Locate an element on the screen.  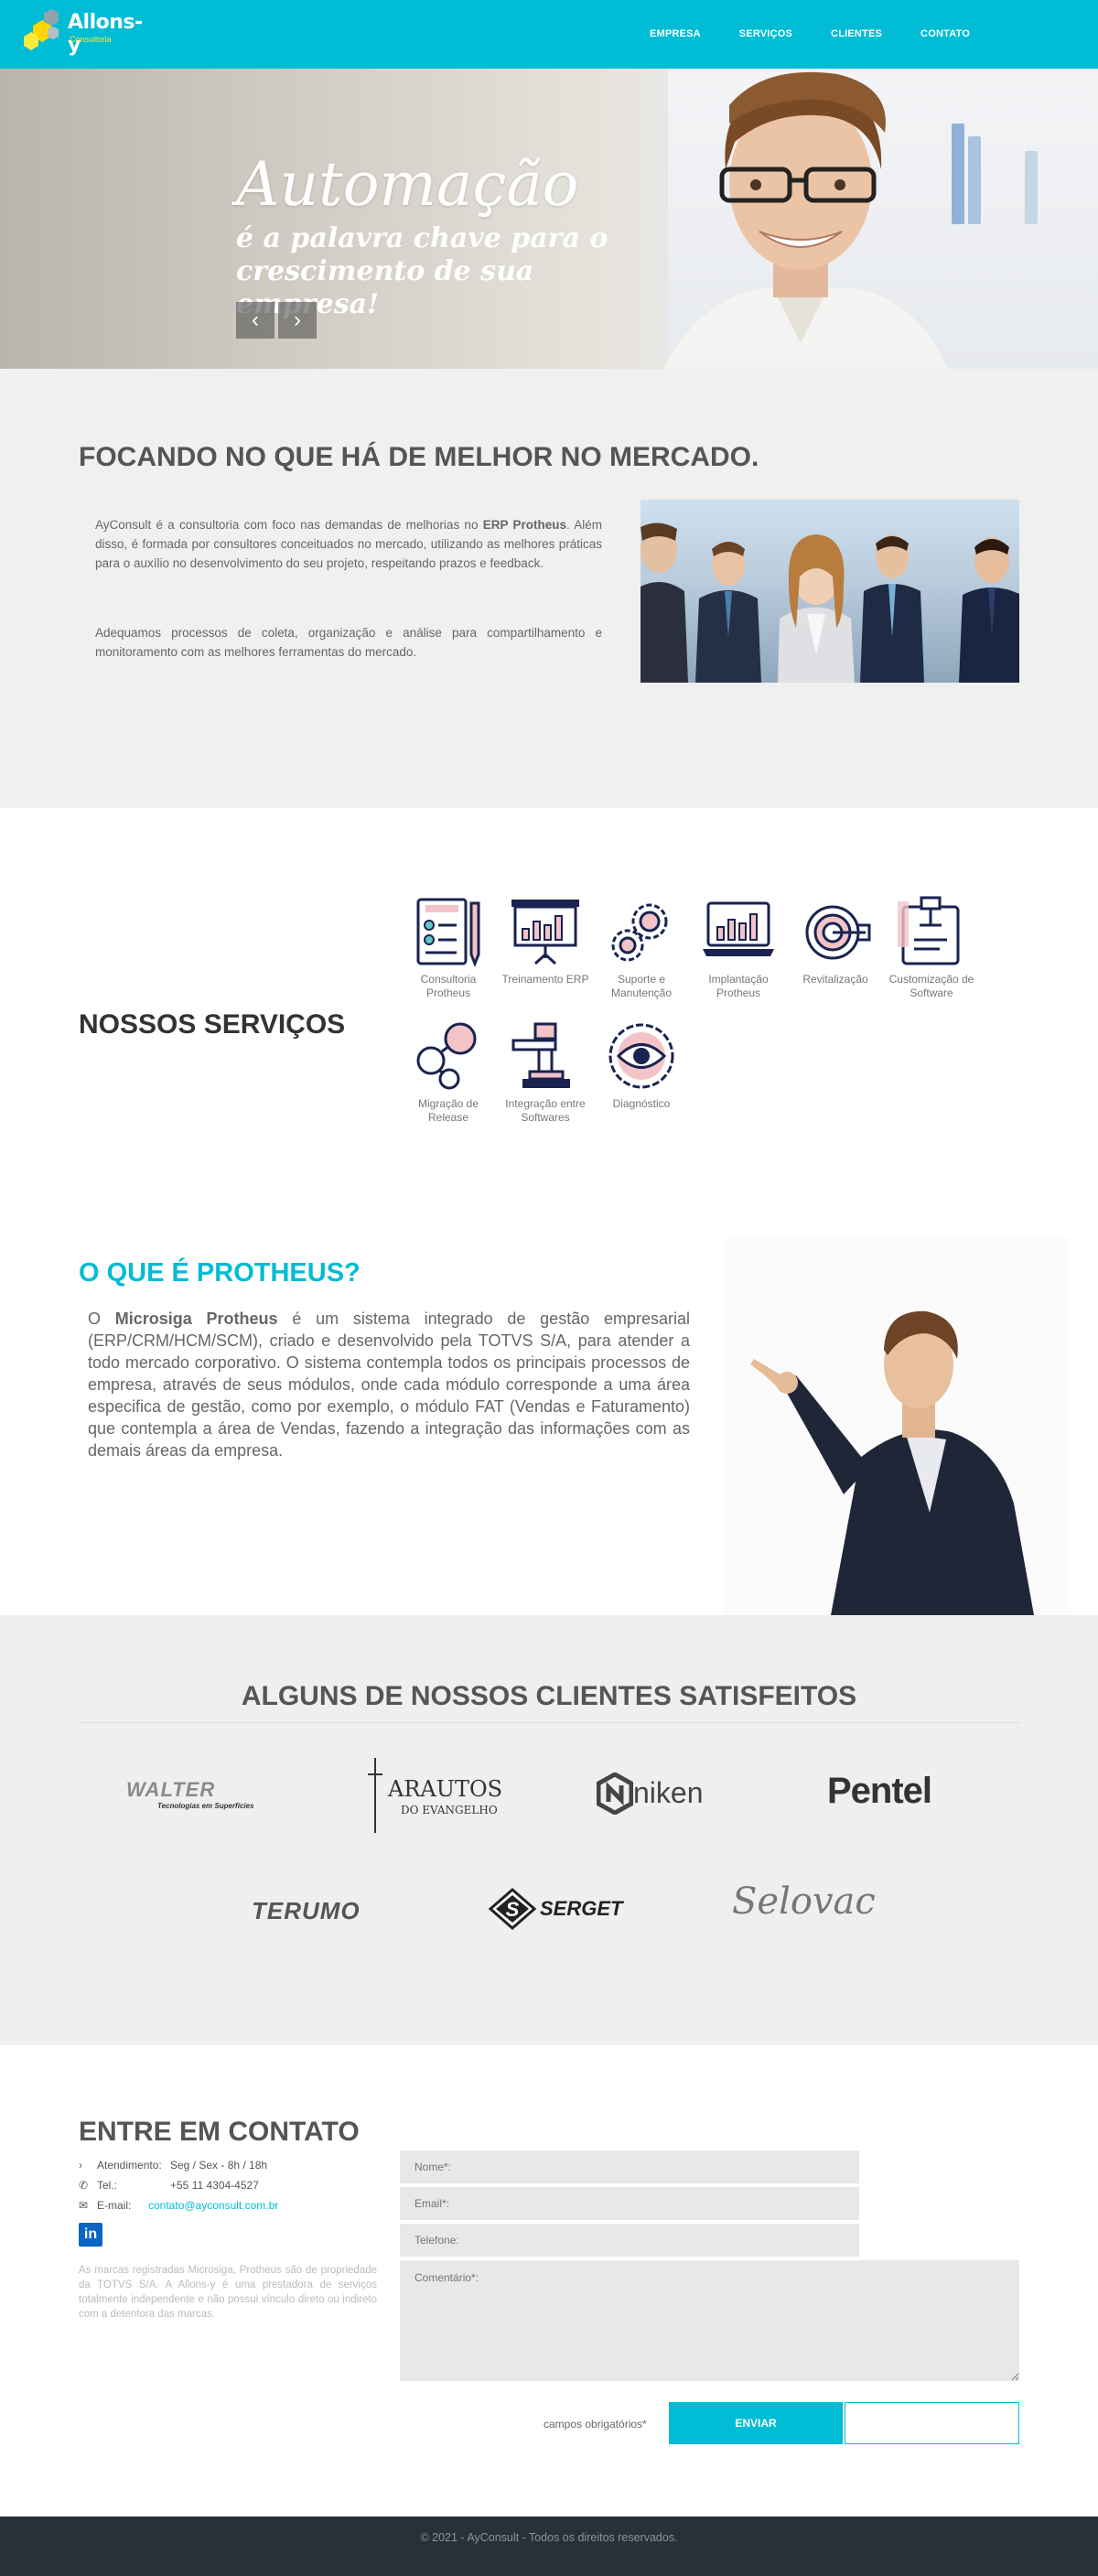
service-diagnostico: Diagnóstico is located at coordinates (641, 1065).